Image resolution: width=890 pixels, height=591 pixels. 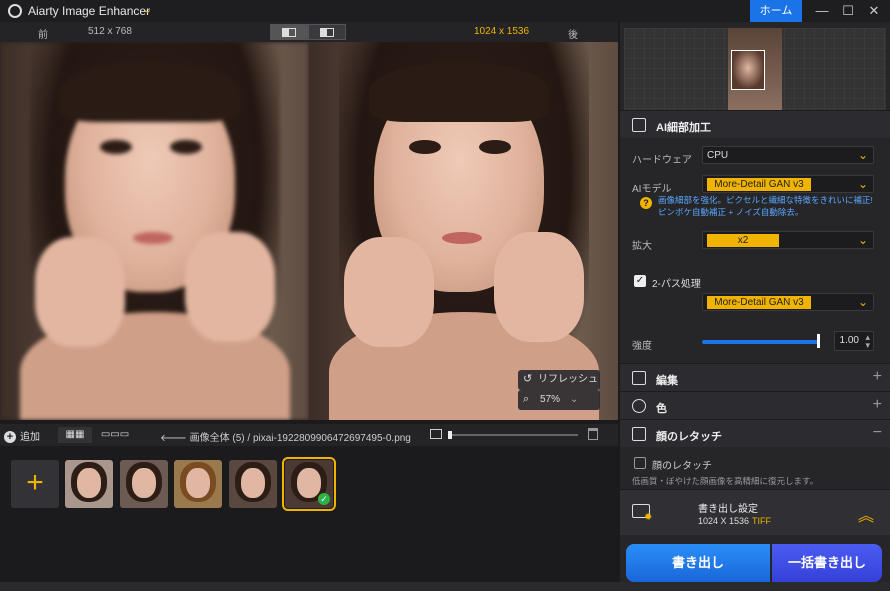 I want to click on export-settings-bar: ✹ 書き出し設定 1024 X 1536 TIFF ︽, so click(x=755, y=512).